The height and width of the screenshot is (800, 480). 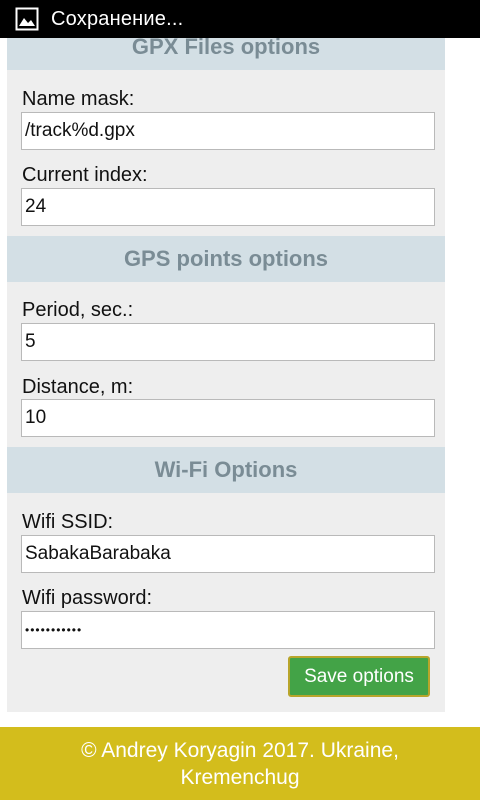 I want to click on current-index-input, so click(x=228, y=207).